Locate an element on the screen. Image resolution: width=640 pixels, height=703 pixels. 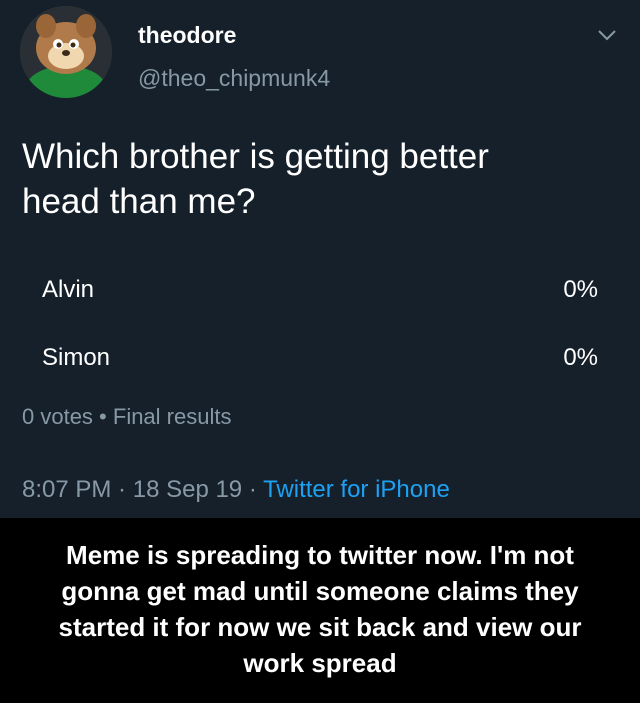
poll-option-label: Simon is located at coordinates (76, 357).